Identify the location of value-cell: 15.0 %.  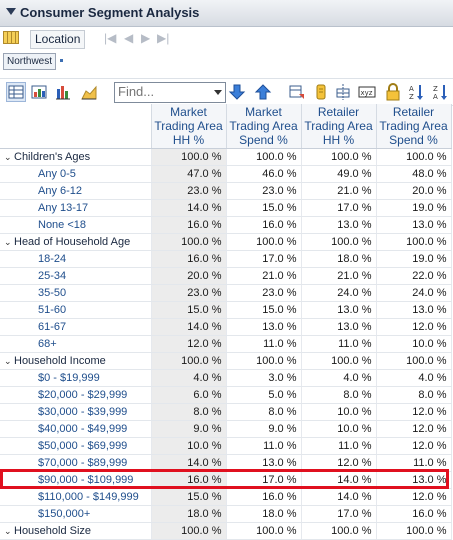
(264, 310).